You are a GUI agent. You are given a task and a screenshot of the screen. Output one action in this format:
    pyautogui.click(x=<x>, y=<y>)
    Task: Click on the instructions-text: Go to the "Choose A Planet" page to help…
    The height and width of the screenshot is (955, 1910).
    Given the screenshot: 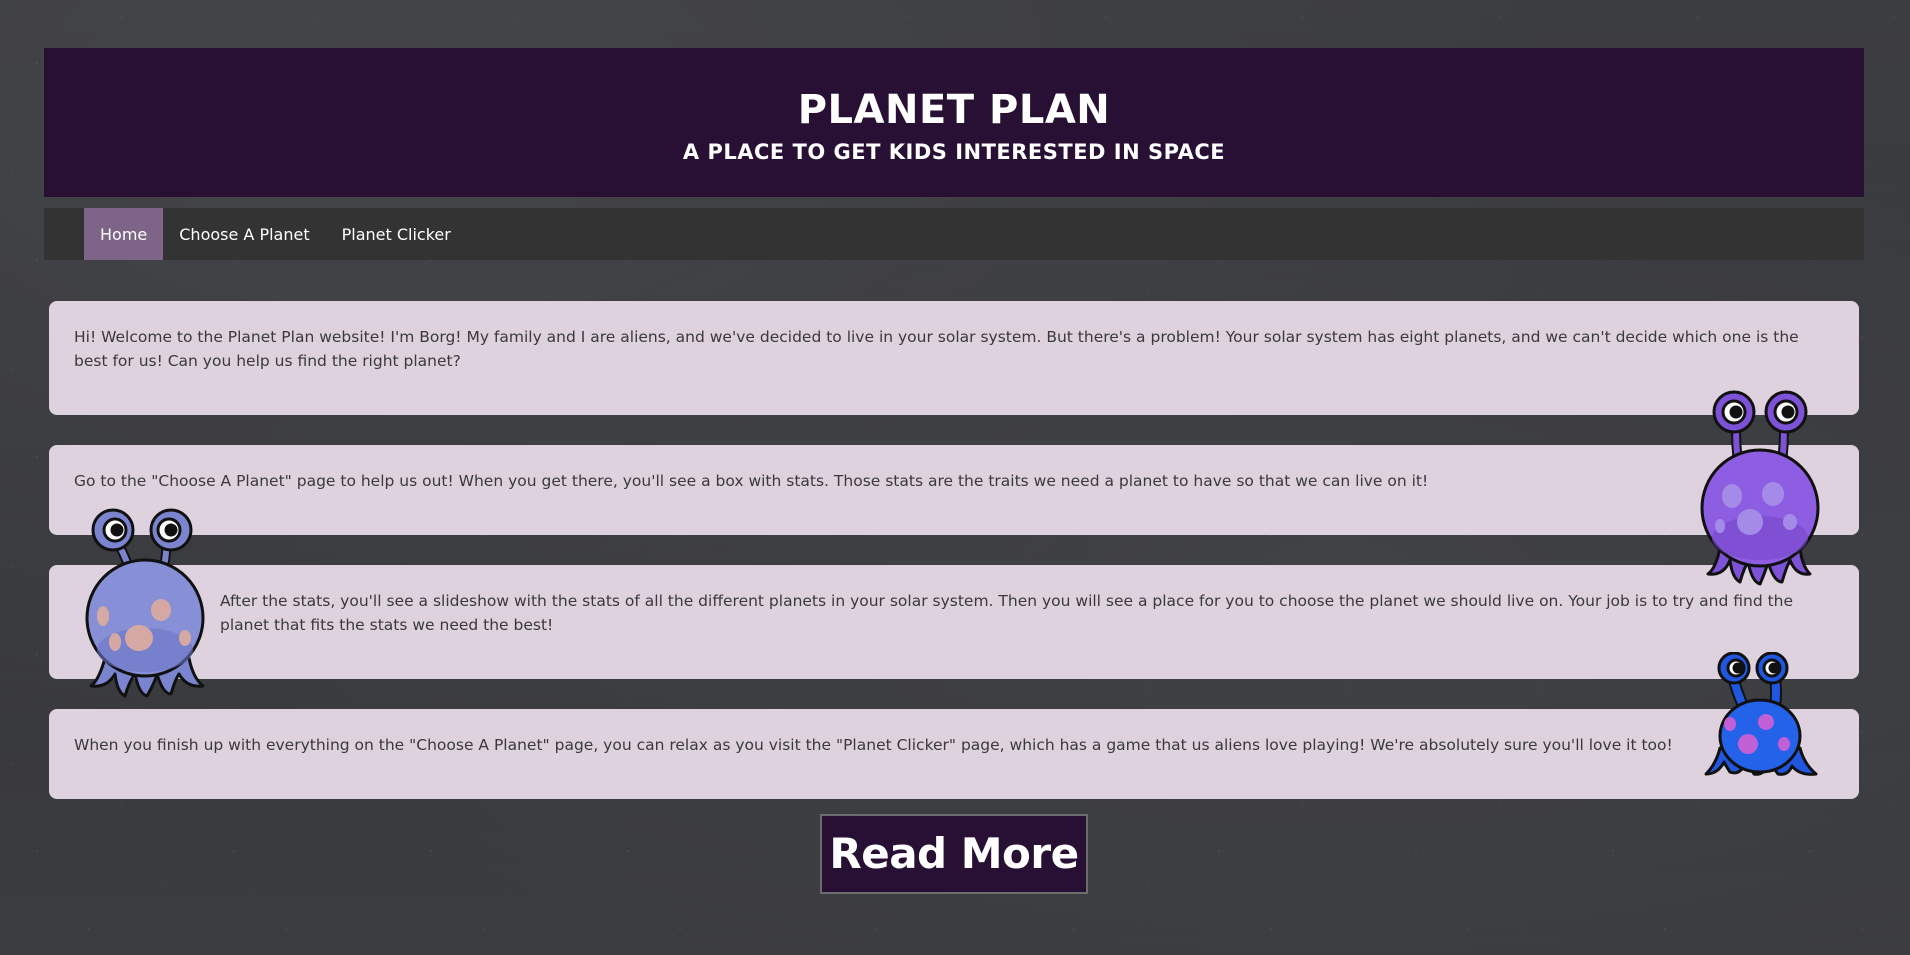 What is the action you would take?
    pyautogui.click(x=751, y=481)
    